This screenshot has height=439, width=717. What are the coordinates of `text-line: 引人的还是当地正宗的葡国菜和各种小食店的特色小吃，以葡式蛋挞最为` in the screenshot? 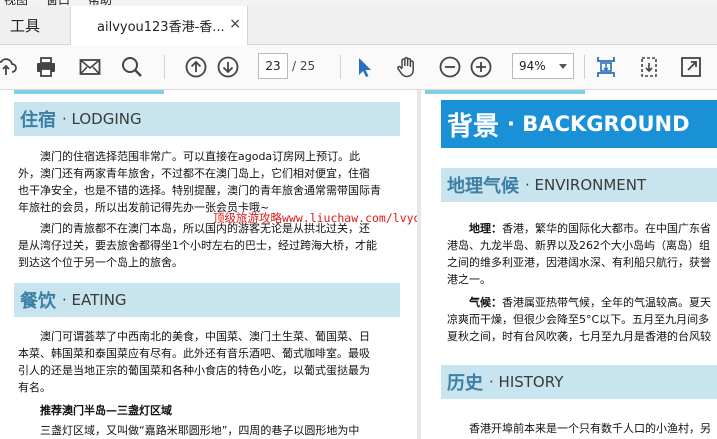 It's located at (194, 370).